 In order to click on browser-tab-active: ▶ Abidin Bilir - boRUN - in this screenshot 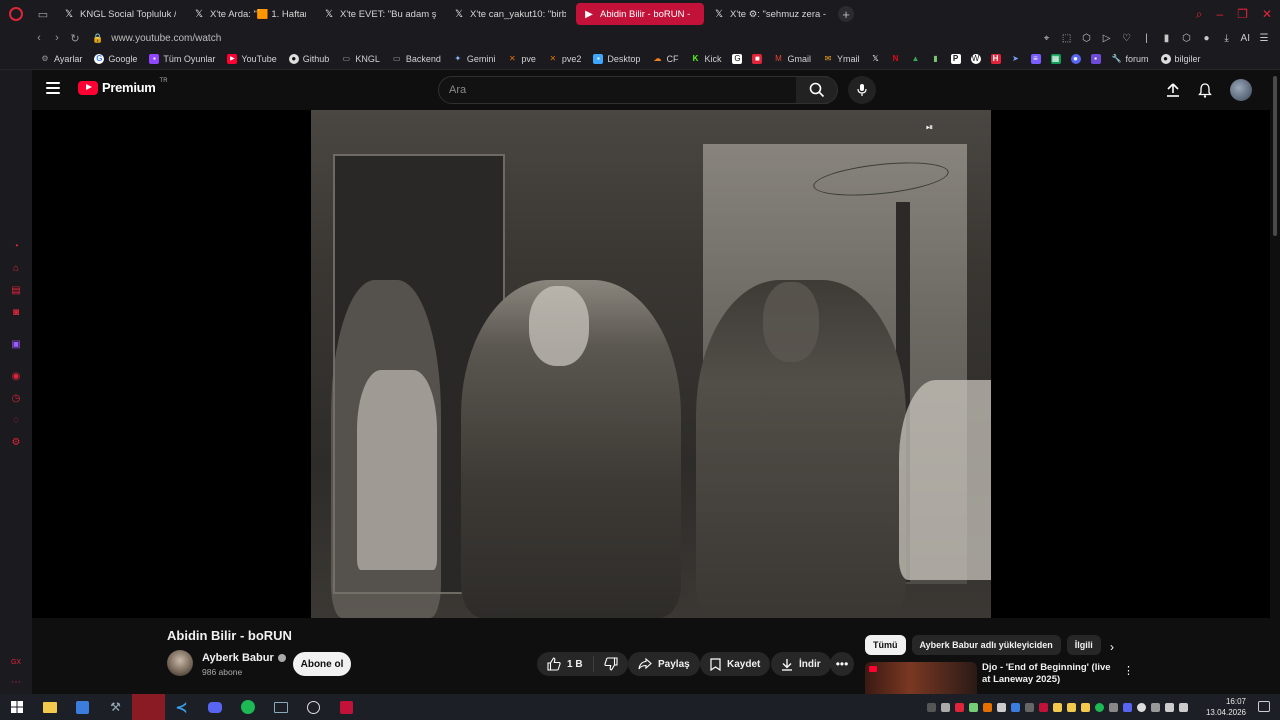, I will do `click(640, 14)`.